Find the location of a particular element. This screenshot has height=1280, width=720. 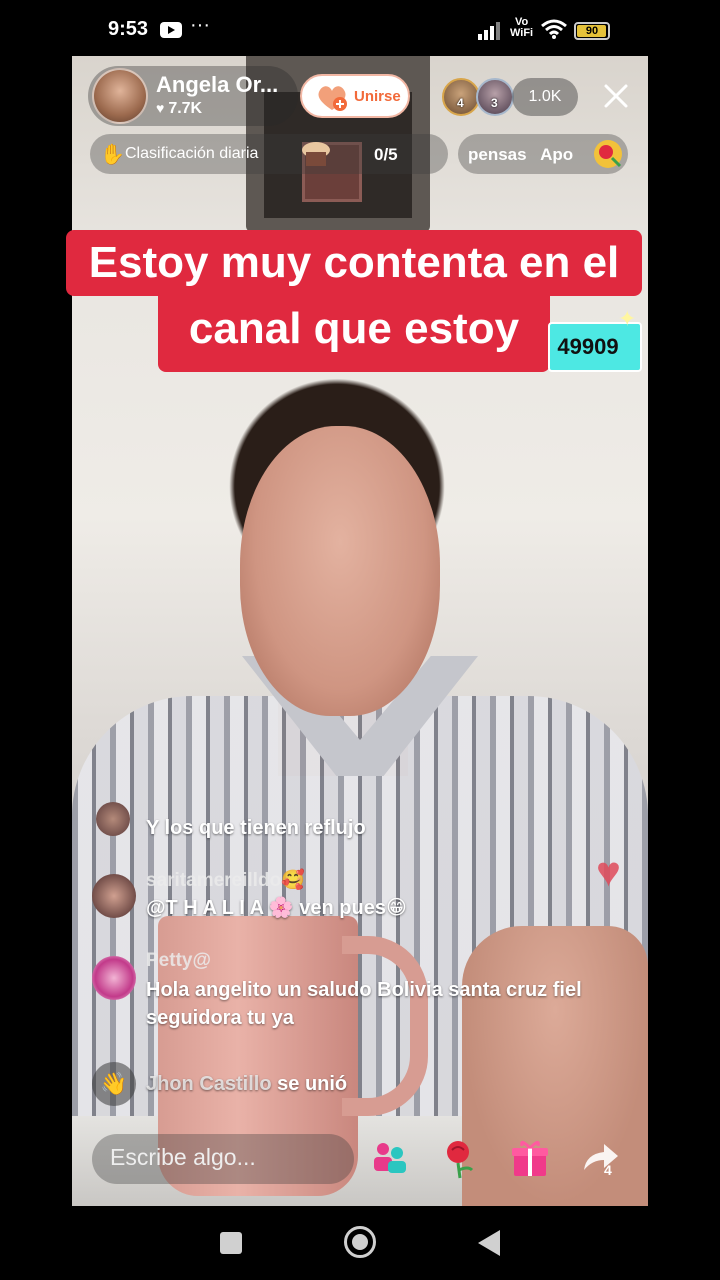

youtube-notification-icon is located at coordinates (171, 30).